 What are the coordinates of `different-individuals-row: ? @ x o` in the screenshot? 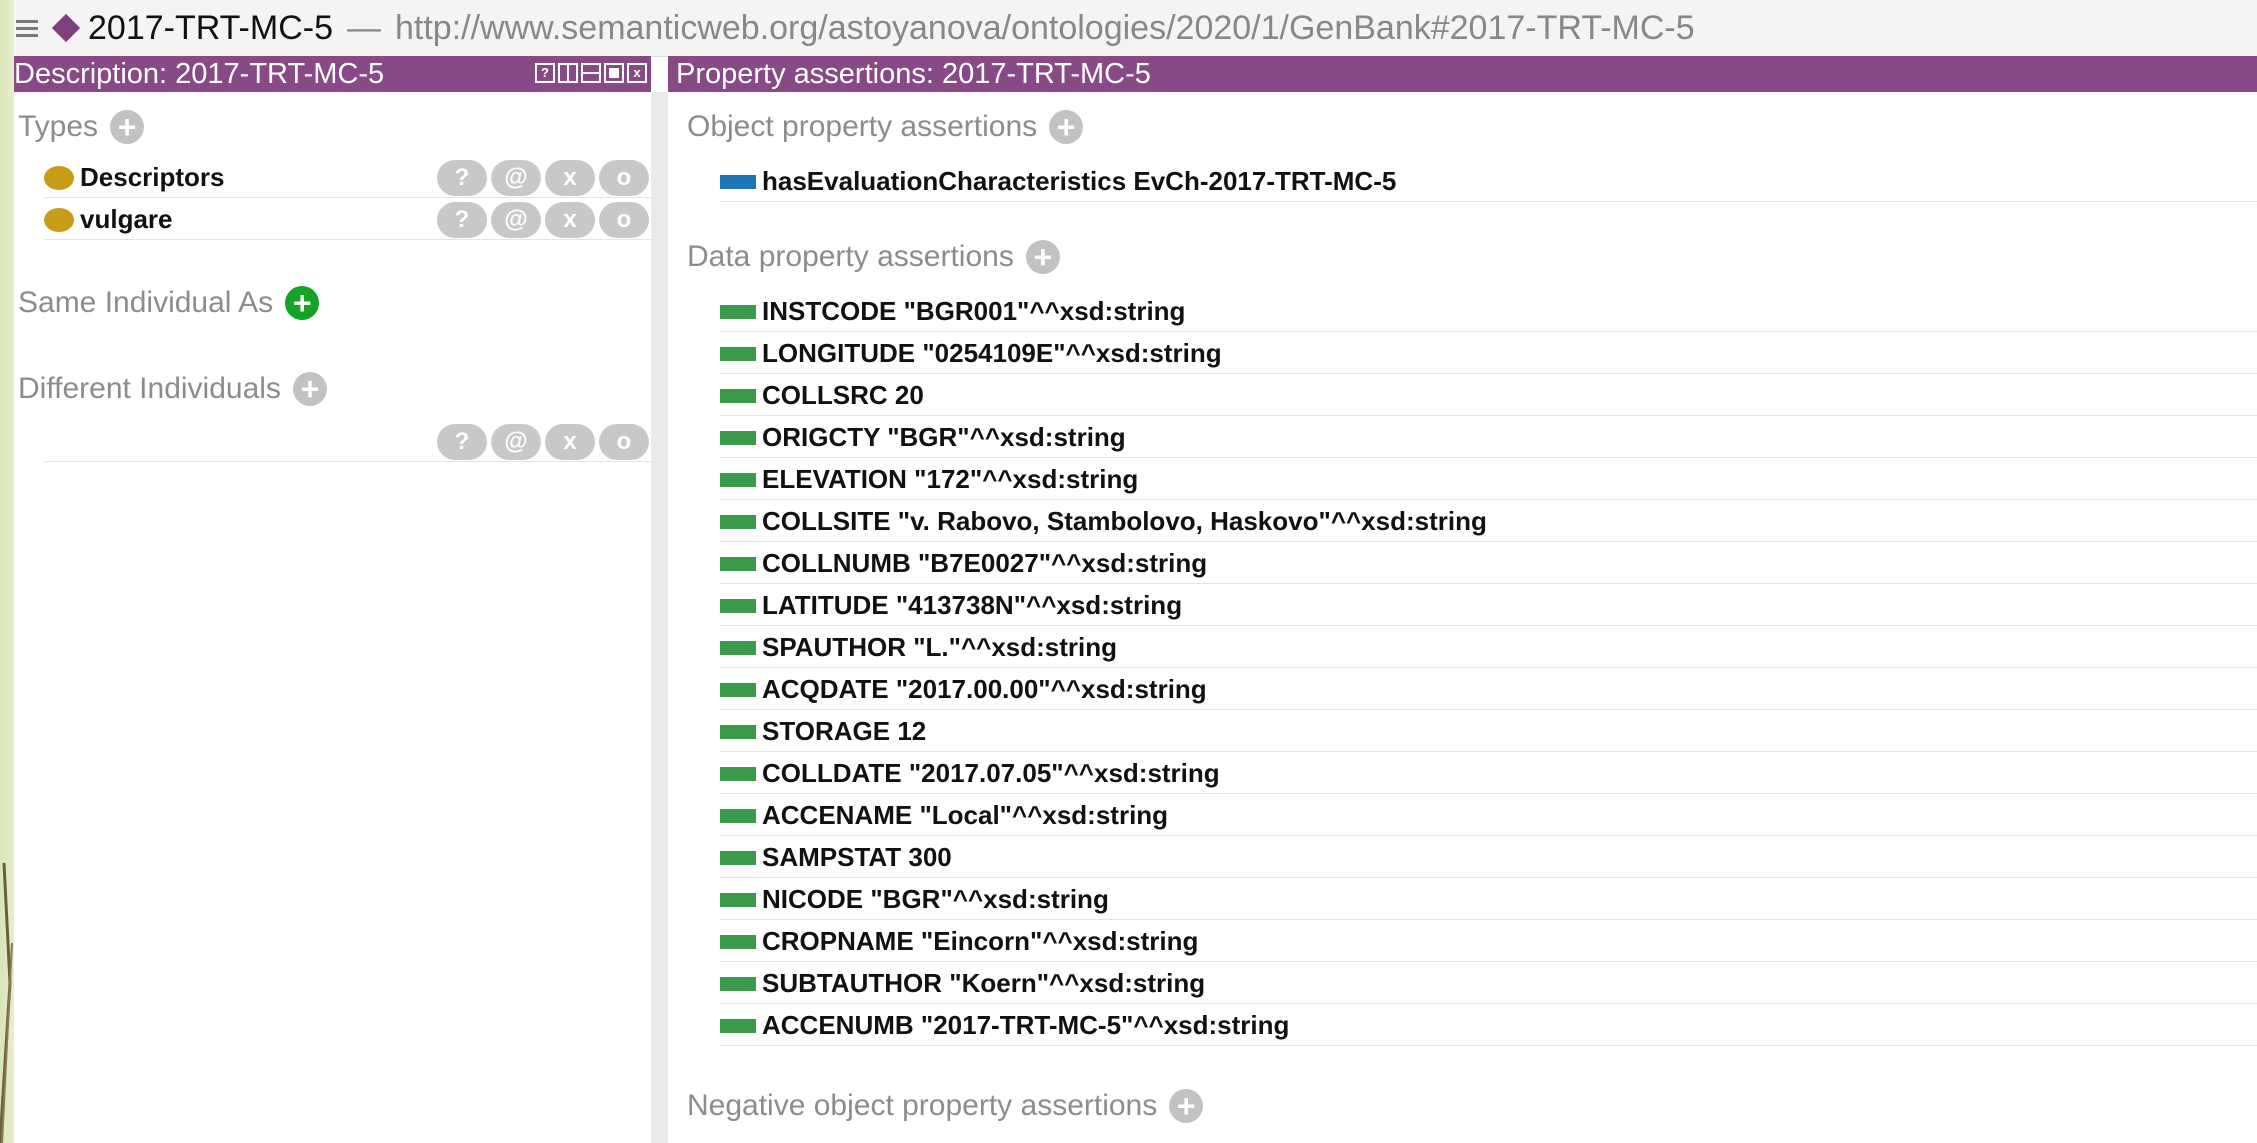 It's located at (347, 442).